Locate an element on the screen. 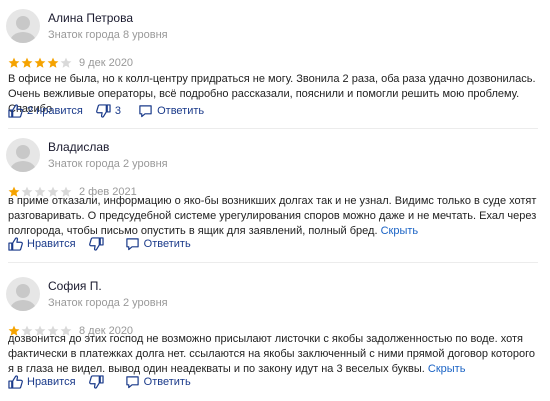 This screenshot has width=550, height=401. review-actions: 2 нравится 3 Ответить is located at coordinates (106, 113).